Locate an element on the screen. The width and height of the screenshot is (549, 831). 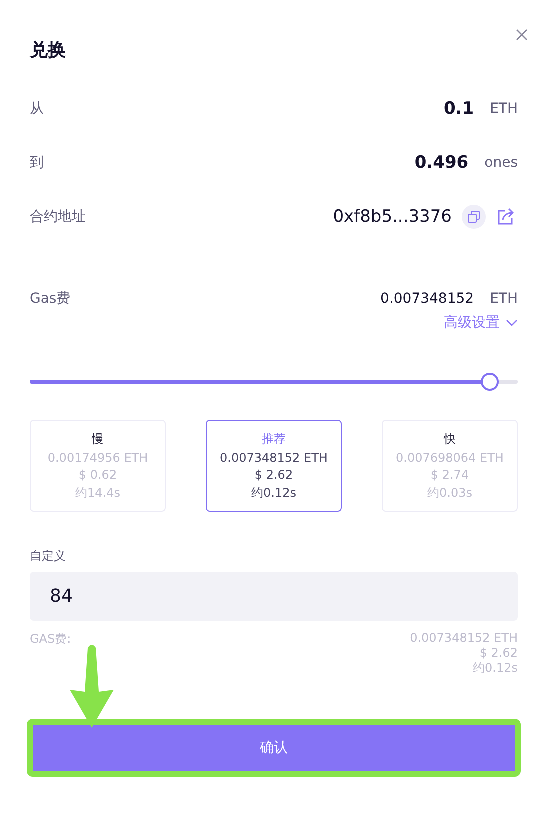
custom-gas-field: 84 is located at coordinates (274, 596).